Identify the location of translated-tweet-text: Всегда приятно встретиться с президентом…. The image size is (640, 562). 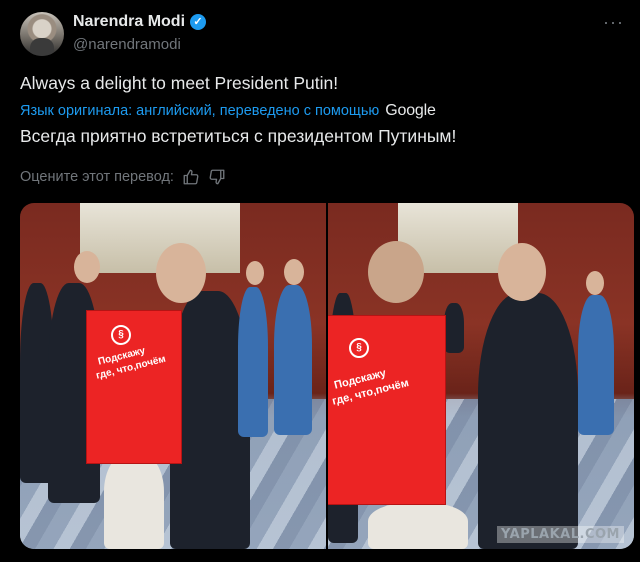
(238, 136).